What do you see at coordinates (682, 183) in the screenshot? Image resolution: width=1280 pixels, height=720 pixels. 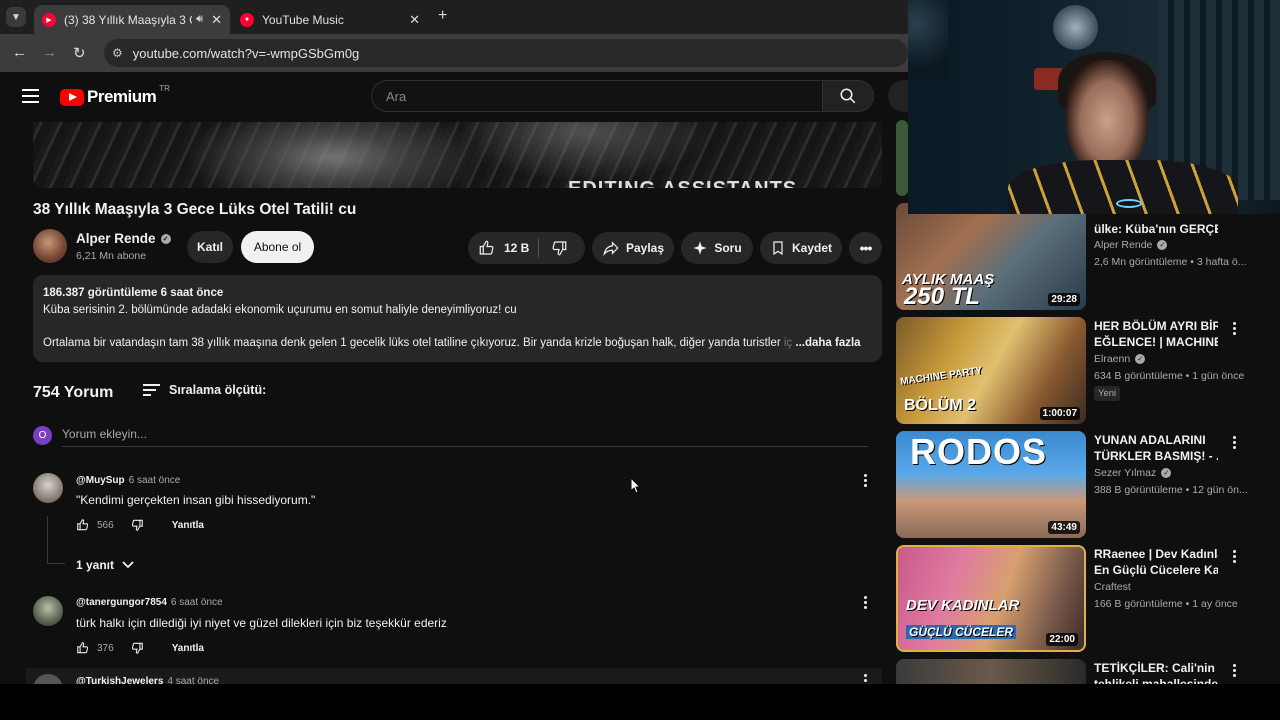 I see `video-frame-text: EDITING ASSISTANTS` at bounding box center [682, 183].